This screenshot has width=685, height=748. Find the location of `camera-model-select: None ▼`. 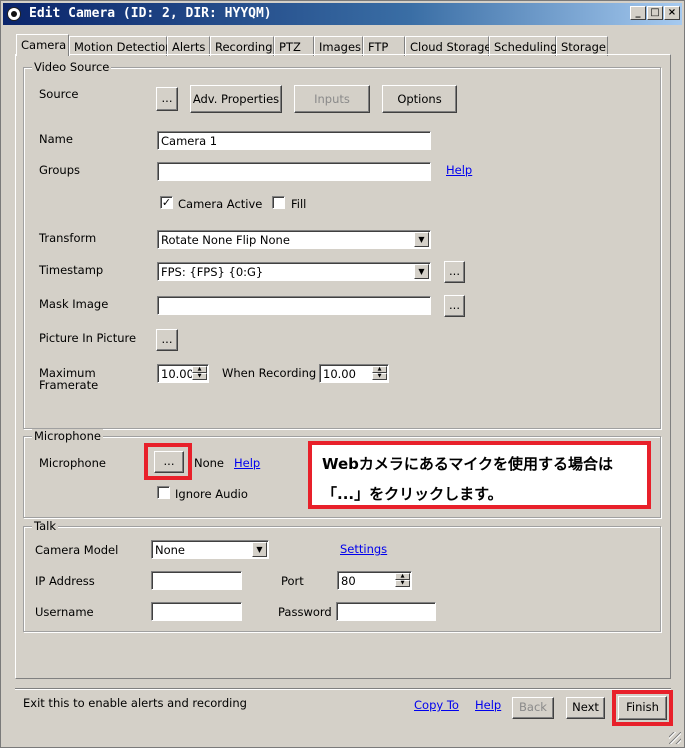

camera-model-select: None ▼ is located at coordinates (210, 549).